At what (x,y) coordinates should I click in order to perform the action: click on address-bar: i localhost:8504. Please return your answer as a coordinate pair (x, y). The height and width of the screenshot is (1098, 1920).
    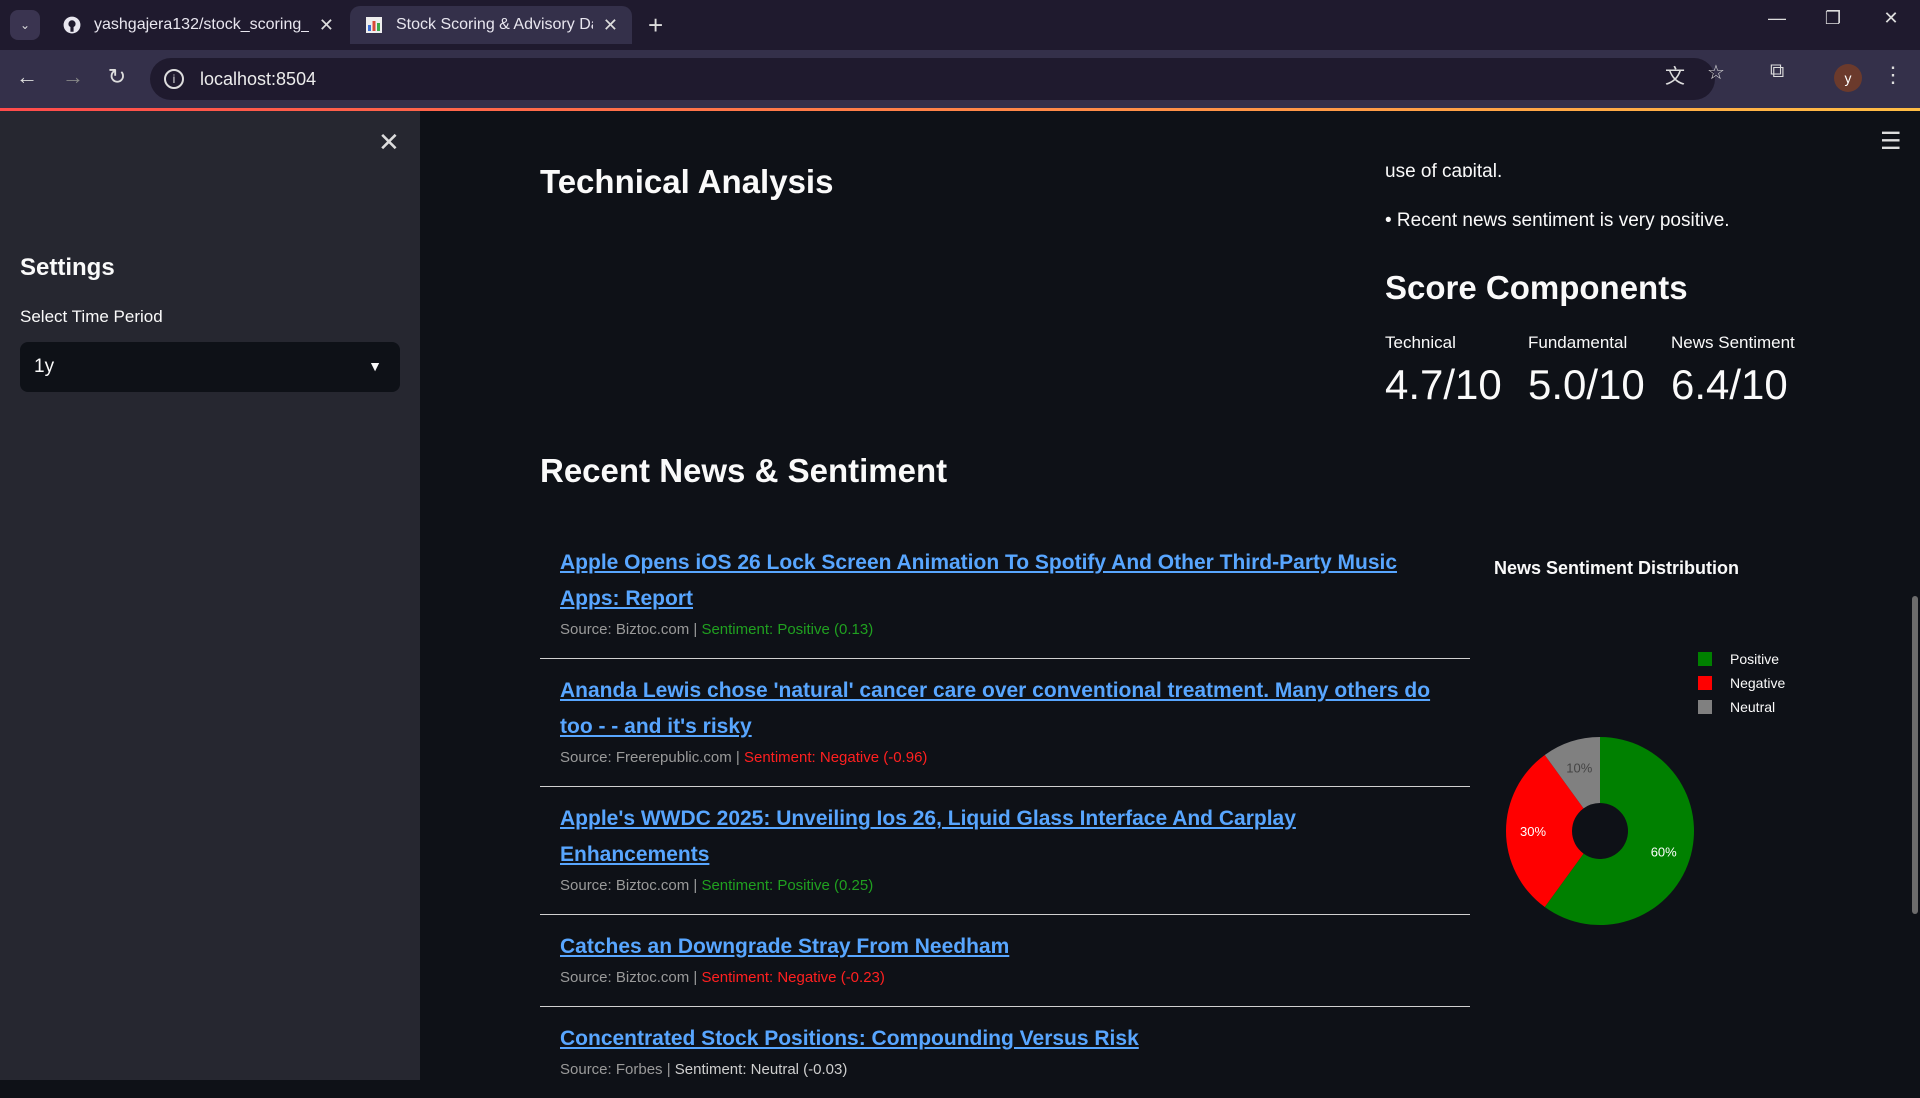
    Looking at the image, I should click on (932, 79).